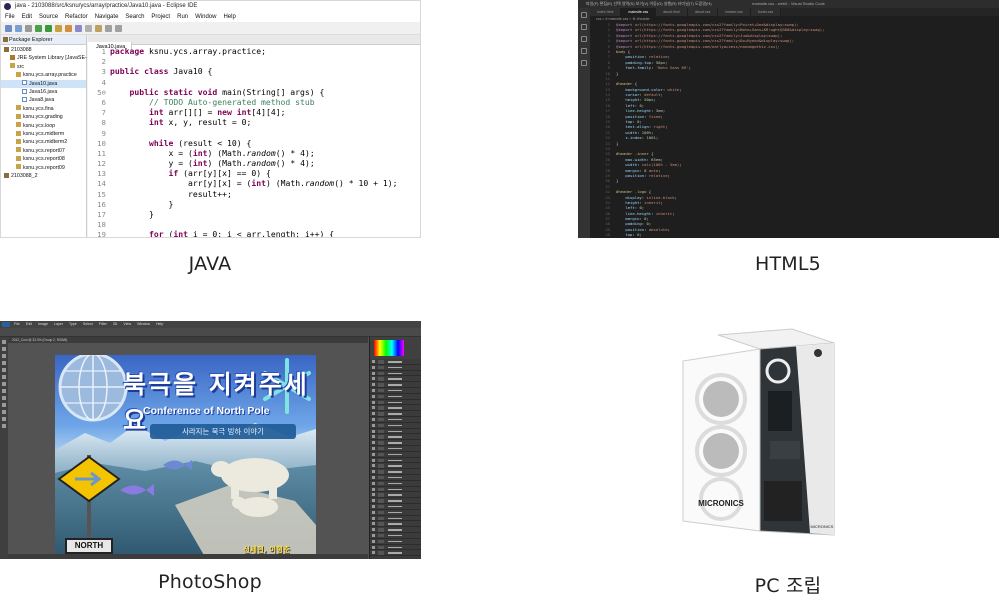  What do you see at coordinates (43, 176) in the screenshot?
I see `tree-item: 2103088_2` at bounding box center [43, 176].